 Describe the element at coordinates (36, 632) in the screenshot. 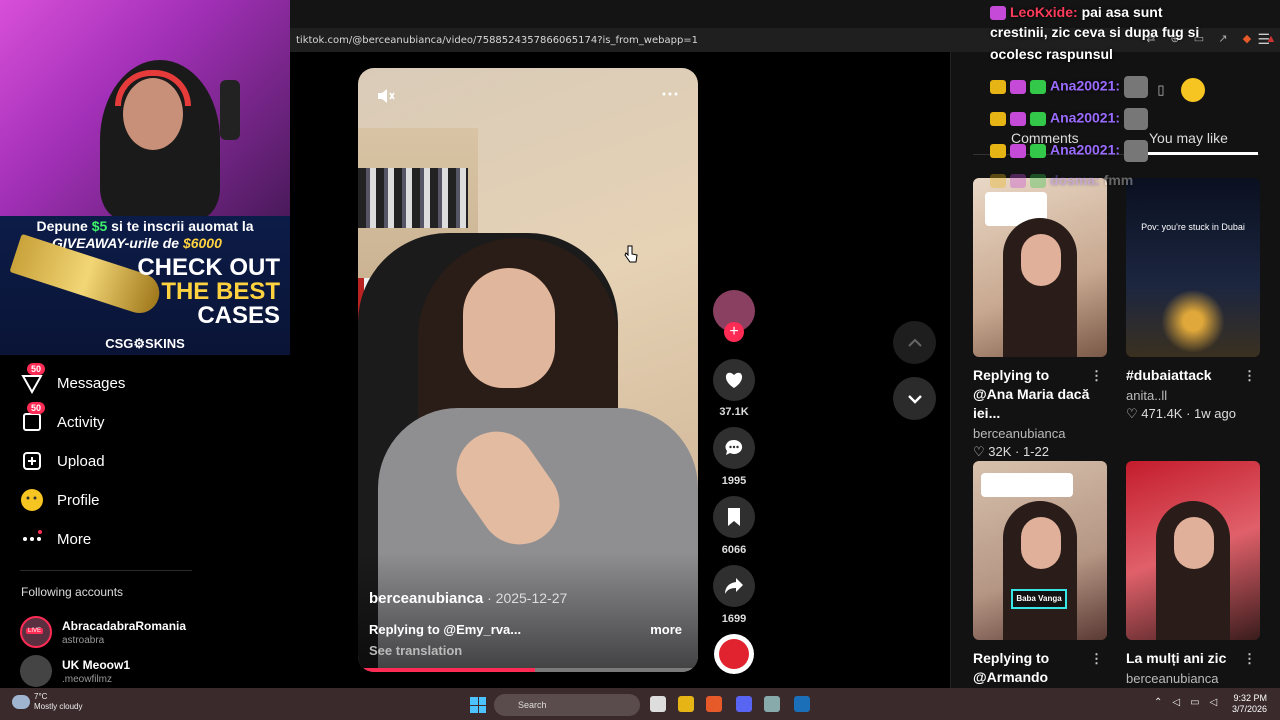

I see `avatar: LIVE` at that location.